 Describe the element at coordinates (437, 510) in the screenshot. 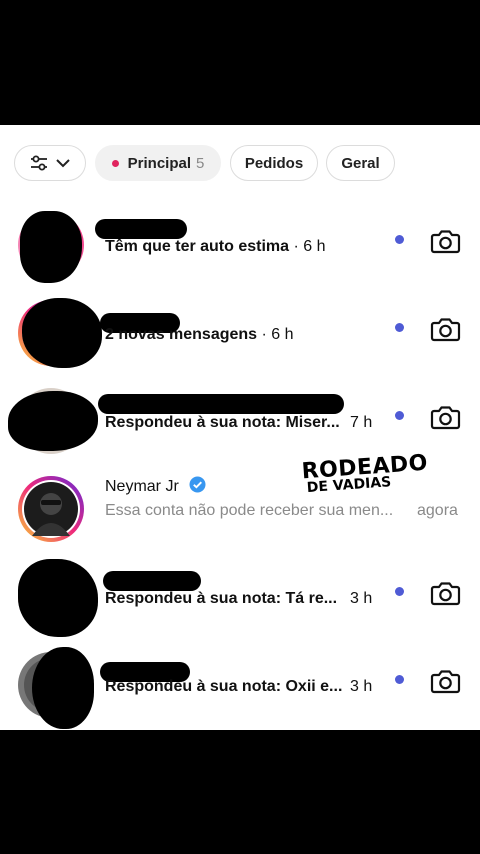

I see `thread-time: agora` at that location.